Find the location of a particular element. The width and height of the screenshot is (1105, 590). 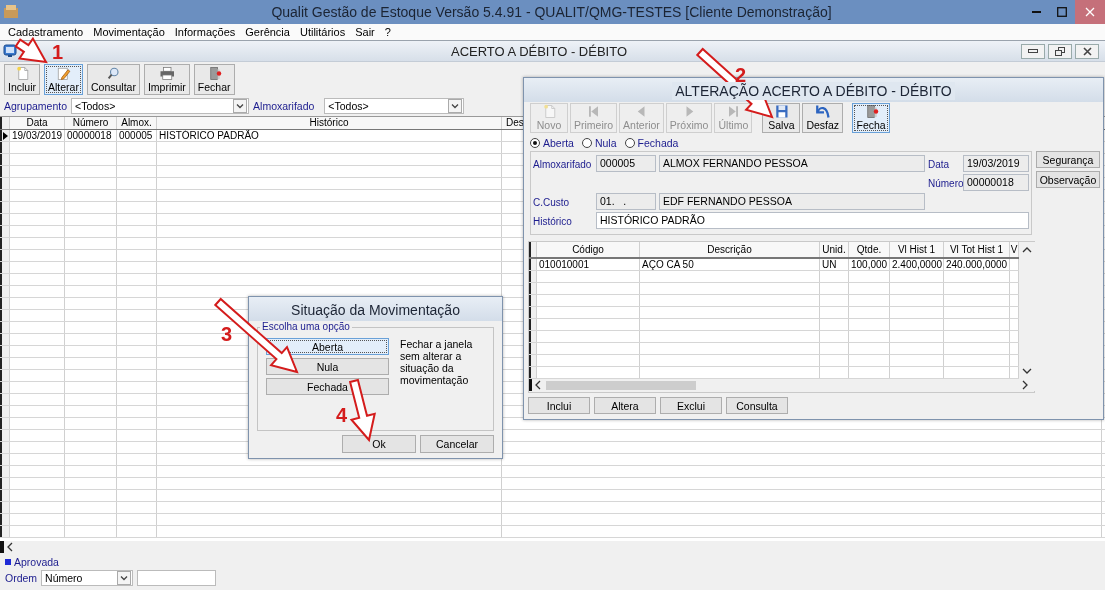

input-field: 01. . is located at coordinates (626, 201).